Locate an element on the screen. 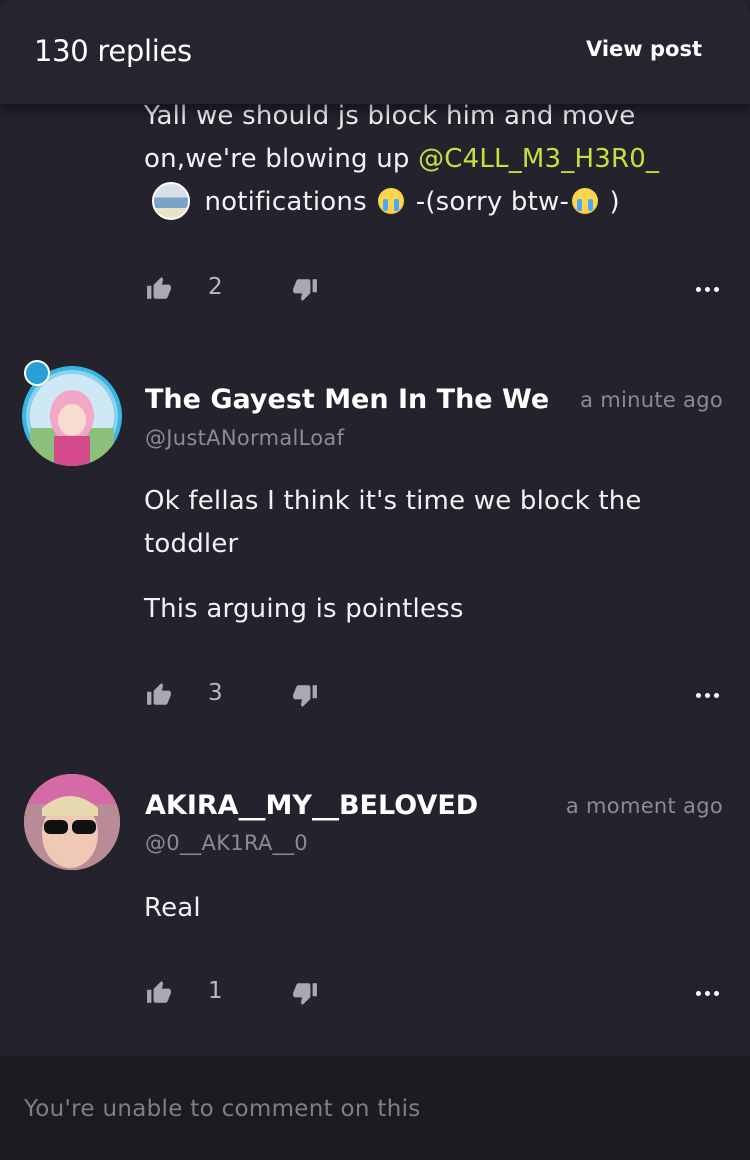  avatar-image is located at coordinates (72, 822).